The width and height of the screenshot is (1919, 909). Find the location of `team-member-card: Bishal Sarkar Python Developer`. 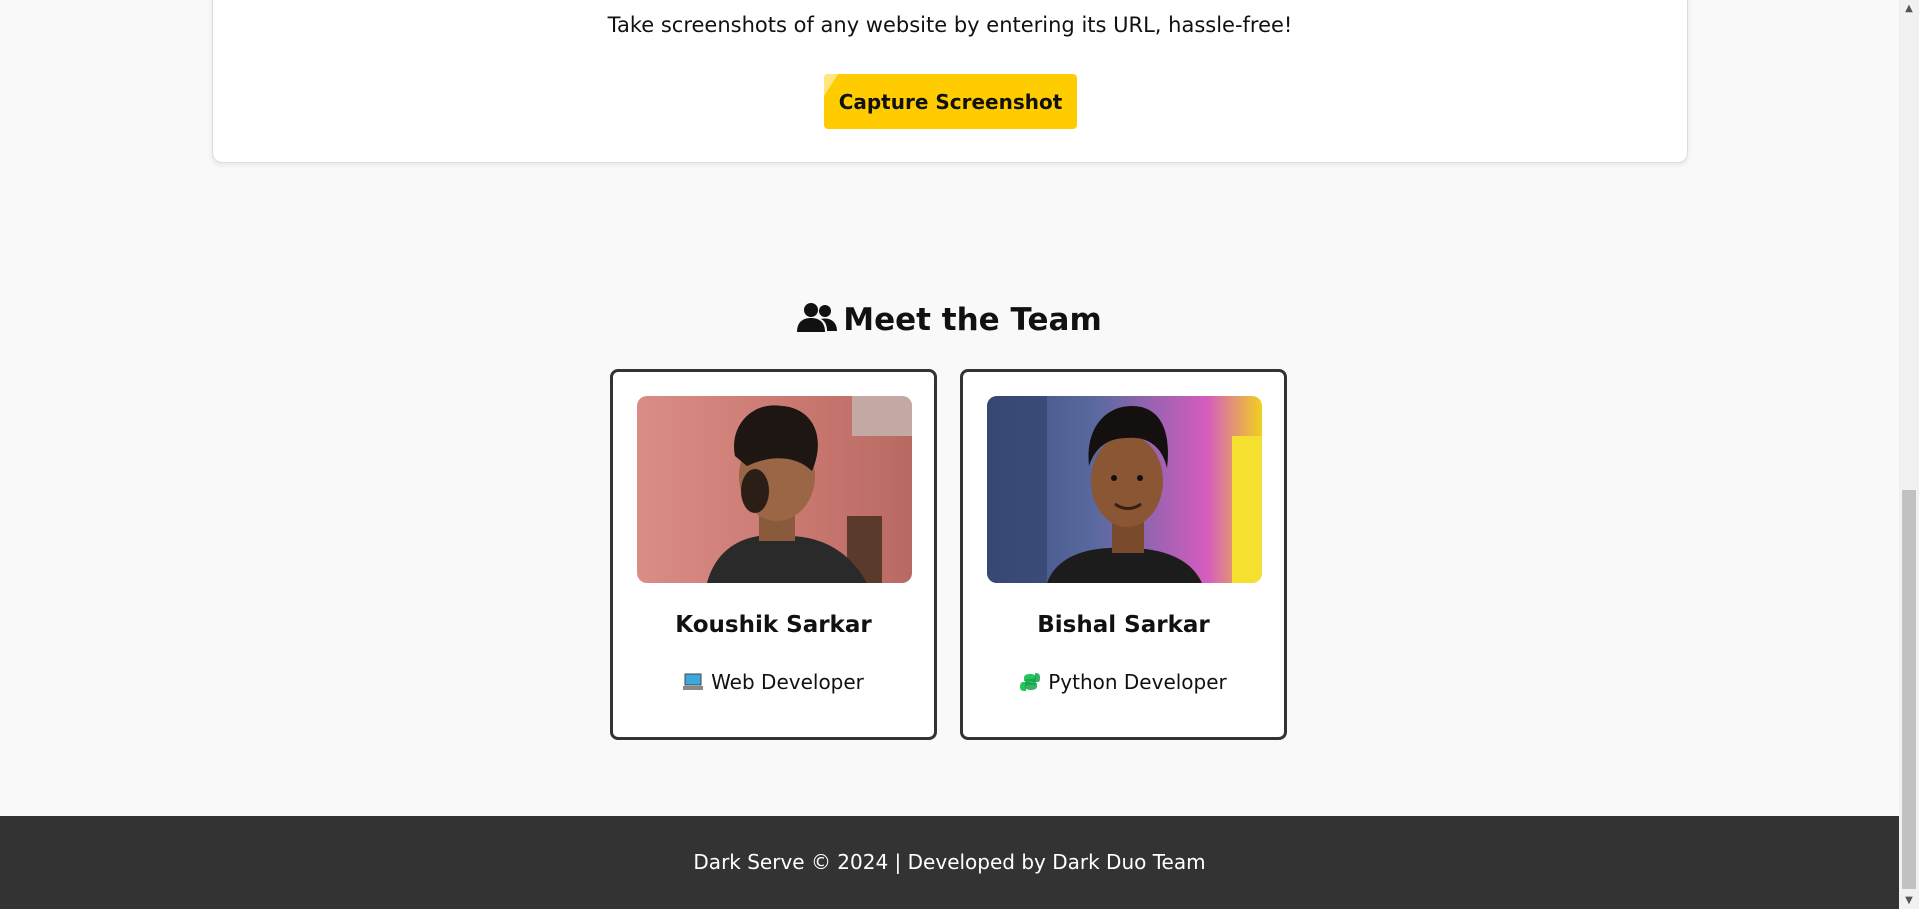

team-member-card: Bishal Sarkar Python Developer is located at coordinates (1123, 554).